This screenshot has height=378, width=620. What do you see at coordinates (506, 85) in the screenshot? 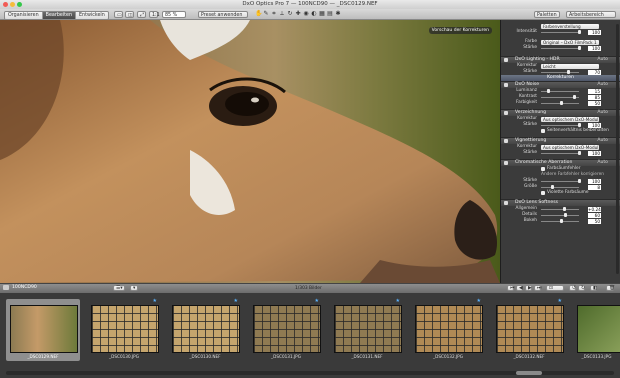
I see `noise-enable-checkbox` at bounding box center [506, 85].